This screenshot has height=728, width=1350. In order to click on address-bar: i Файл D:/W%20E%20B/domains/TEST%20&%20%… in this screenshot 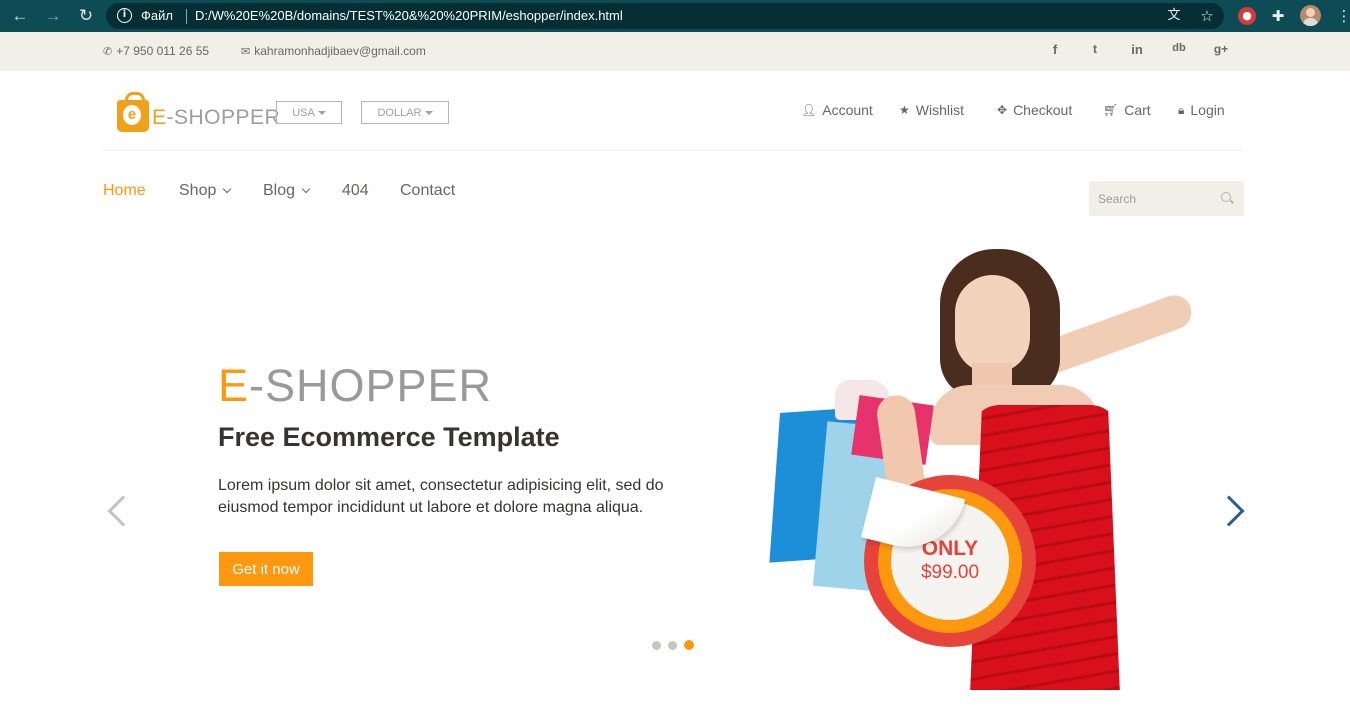, I will do `click(665, 16)`.